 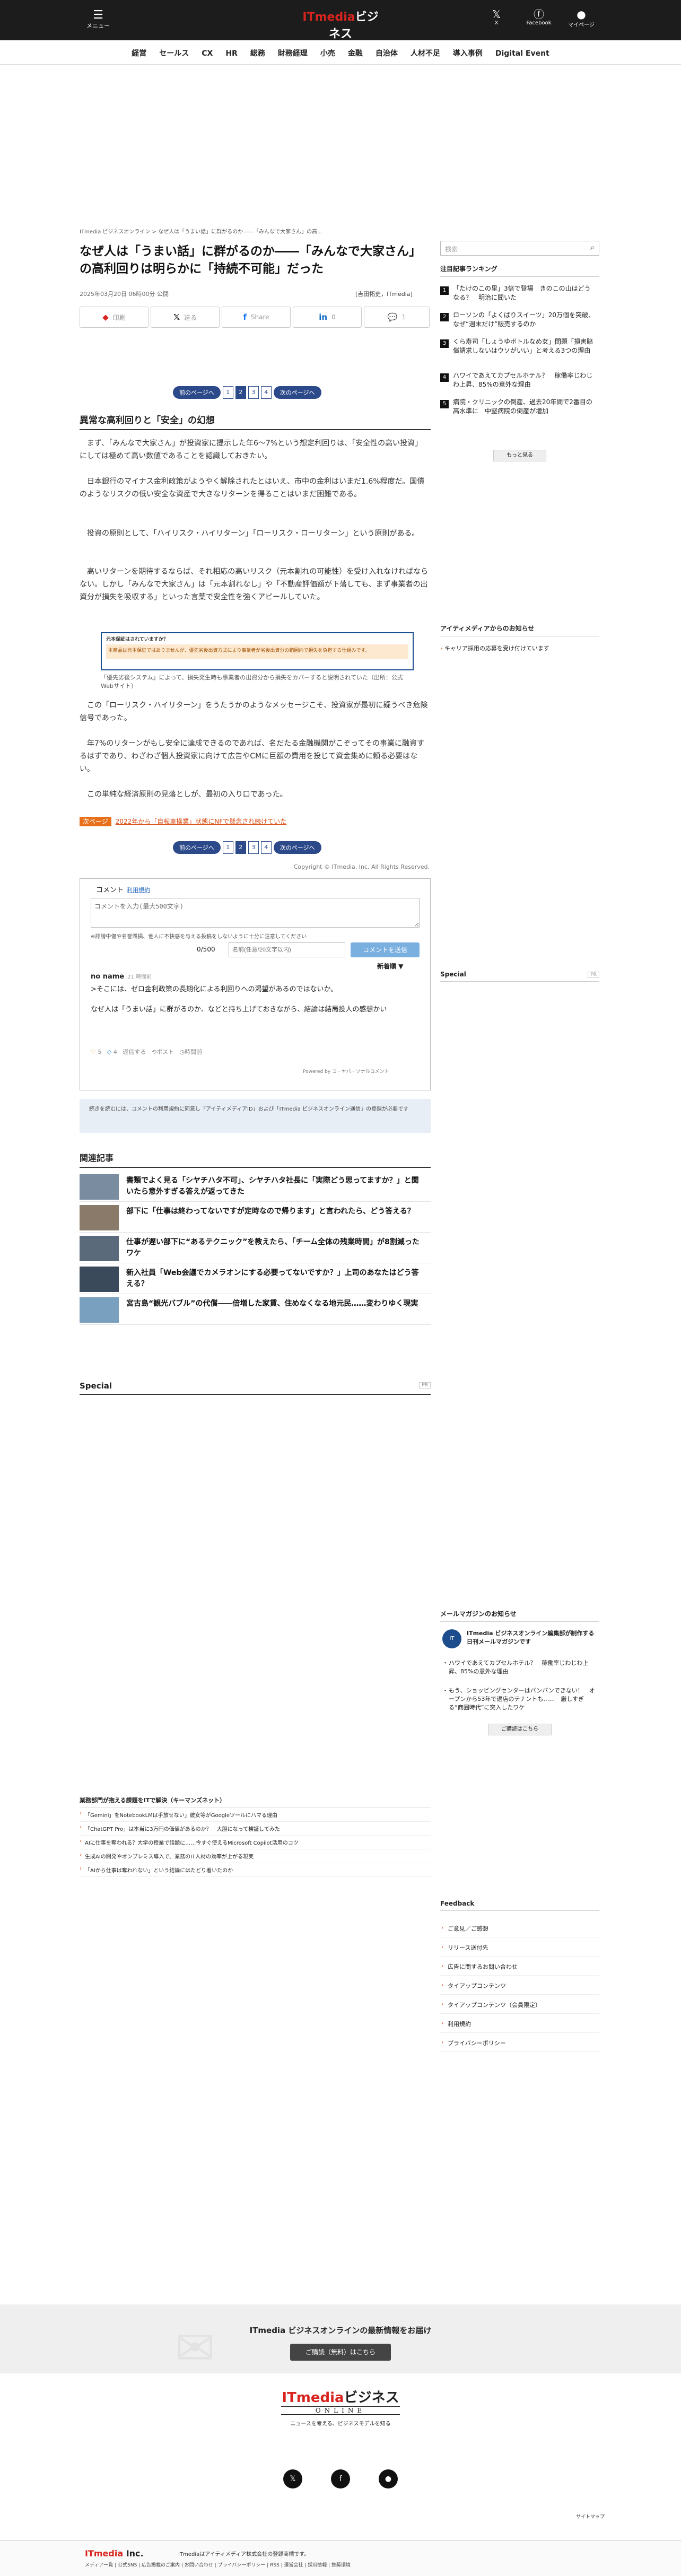 What do you see at coordinates (256, 1218) in the screenshot?
I see `related-item: 部下に「仕事は終わってないですが定時なので帰ります」と言われたら、どう答える？` at bounding box center [256, 1218].